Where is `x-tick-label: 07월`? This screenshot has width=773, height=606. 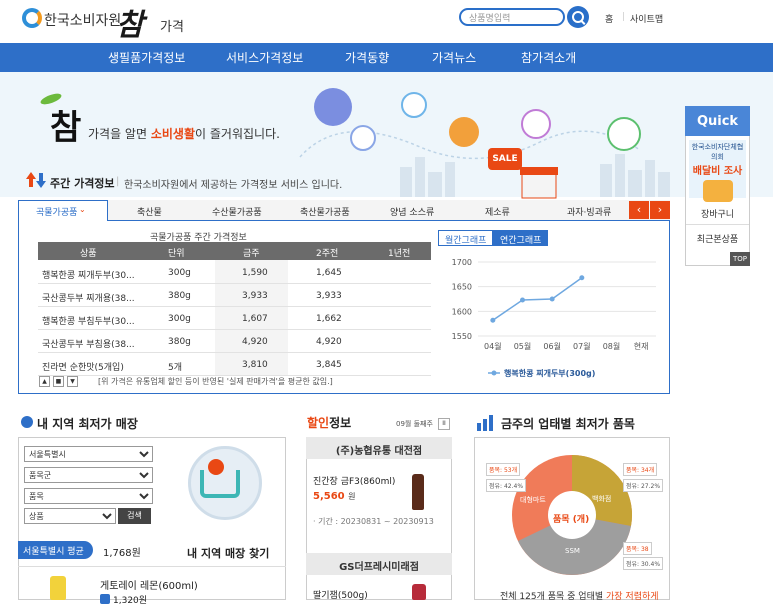
x-tick-label: 07월 is located at coordinates (582, 346).